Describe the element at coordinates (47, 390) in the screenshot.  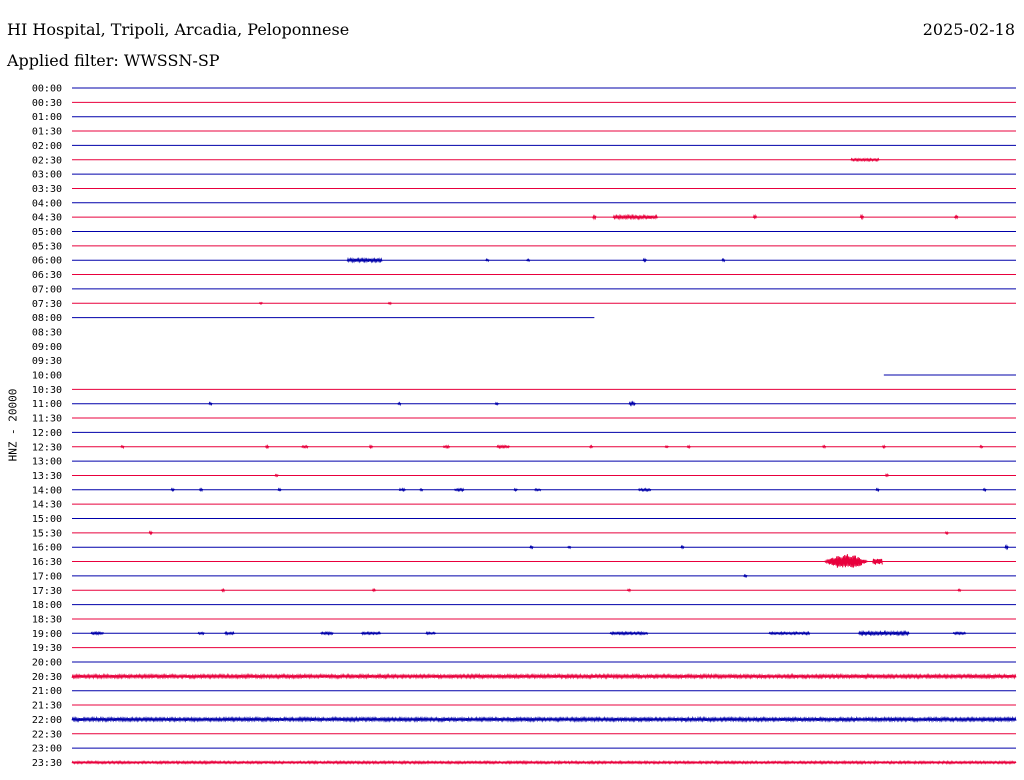
I see `time-tick-label: 10:30` at that location.